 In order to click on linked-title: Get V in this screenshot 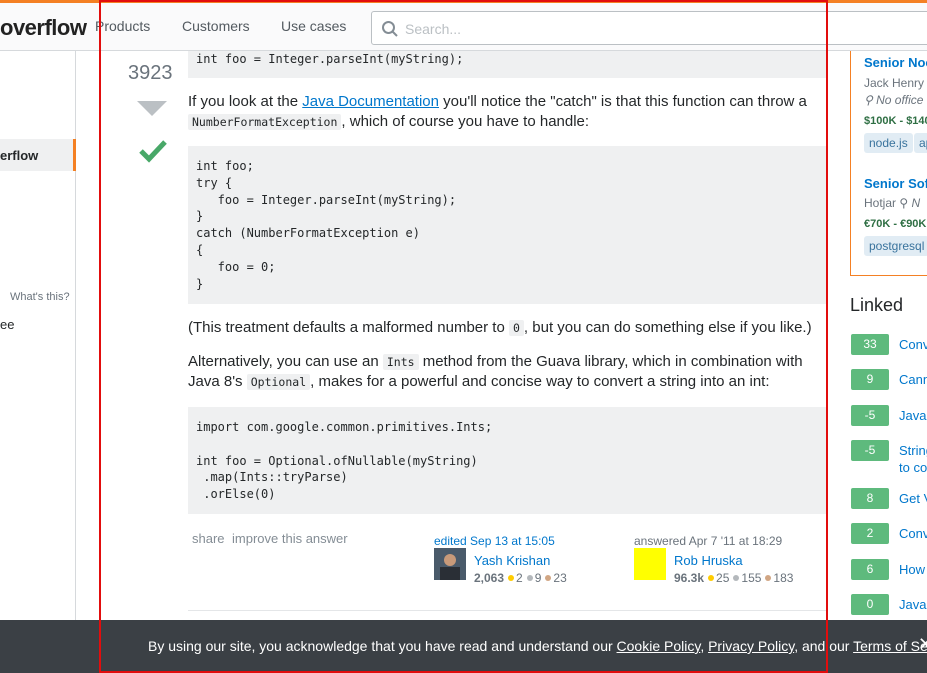, I will do `click(913, 498)`.